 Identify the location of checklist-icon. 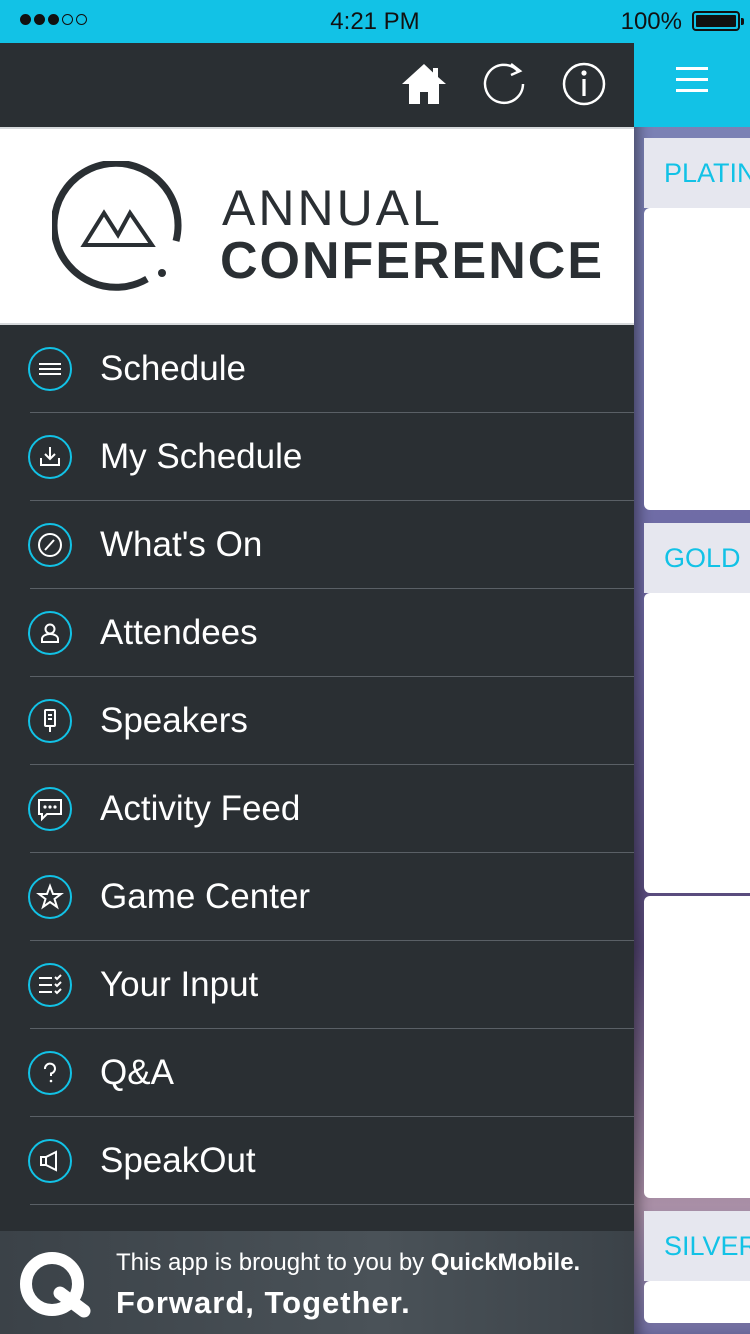
(50, 985).